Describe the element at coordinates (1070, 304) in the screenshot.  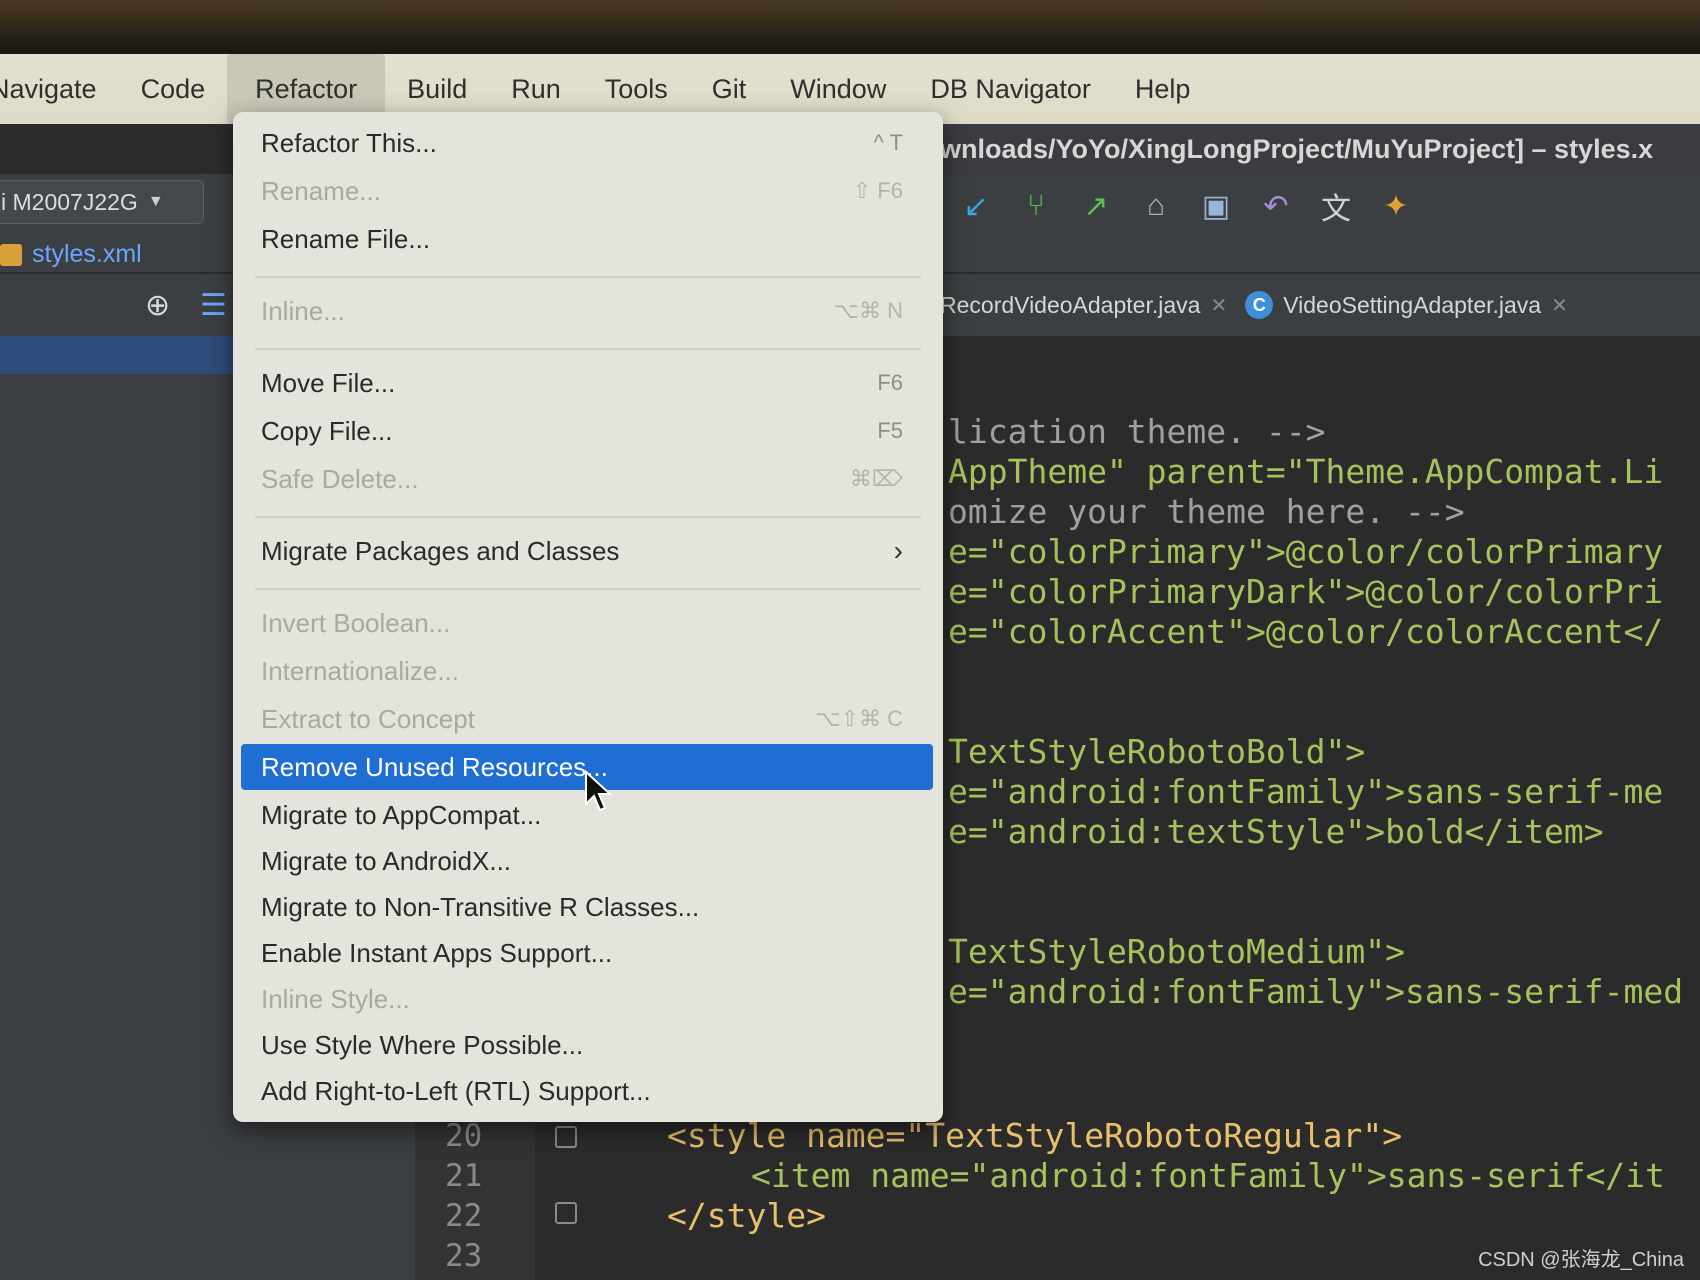
I see `tab-label: RecordVideoAdapter.java` at that location.